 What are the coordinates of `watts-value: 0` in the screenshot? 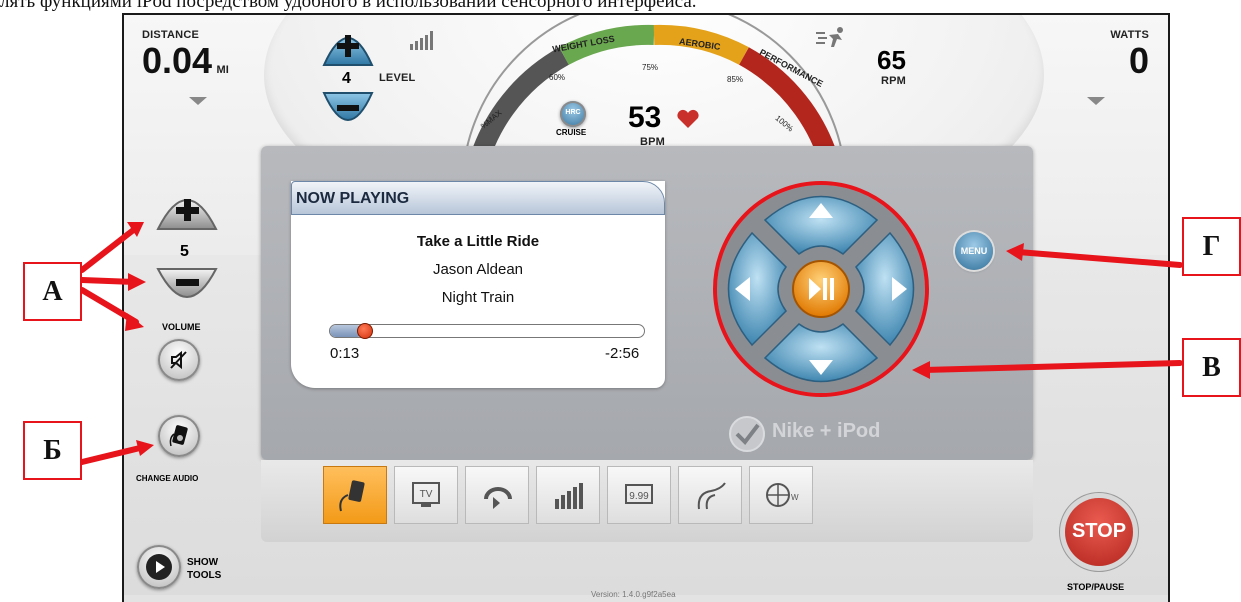 It's located at (1138, 60).